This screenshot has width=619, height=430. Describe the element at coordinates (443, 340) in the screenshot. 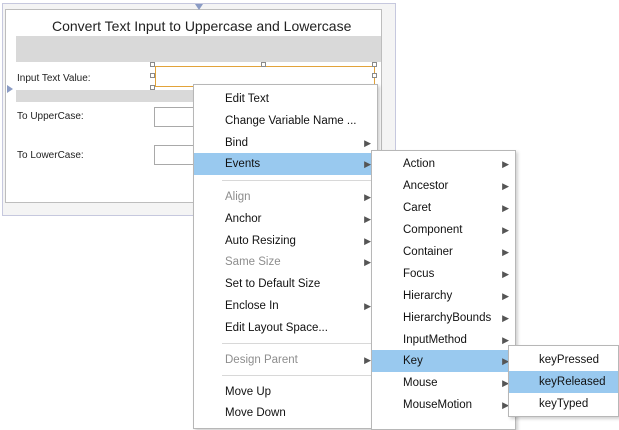

I see `events-item-inputmethod: InputMethod ▶` at that location.